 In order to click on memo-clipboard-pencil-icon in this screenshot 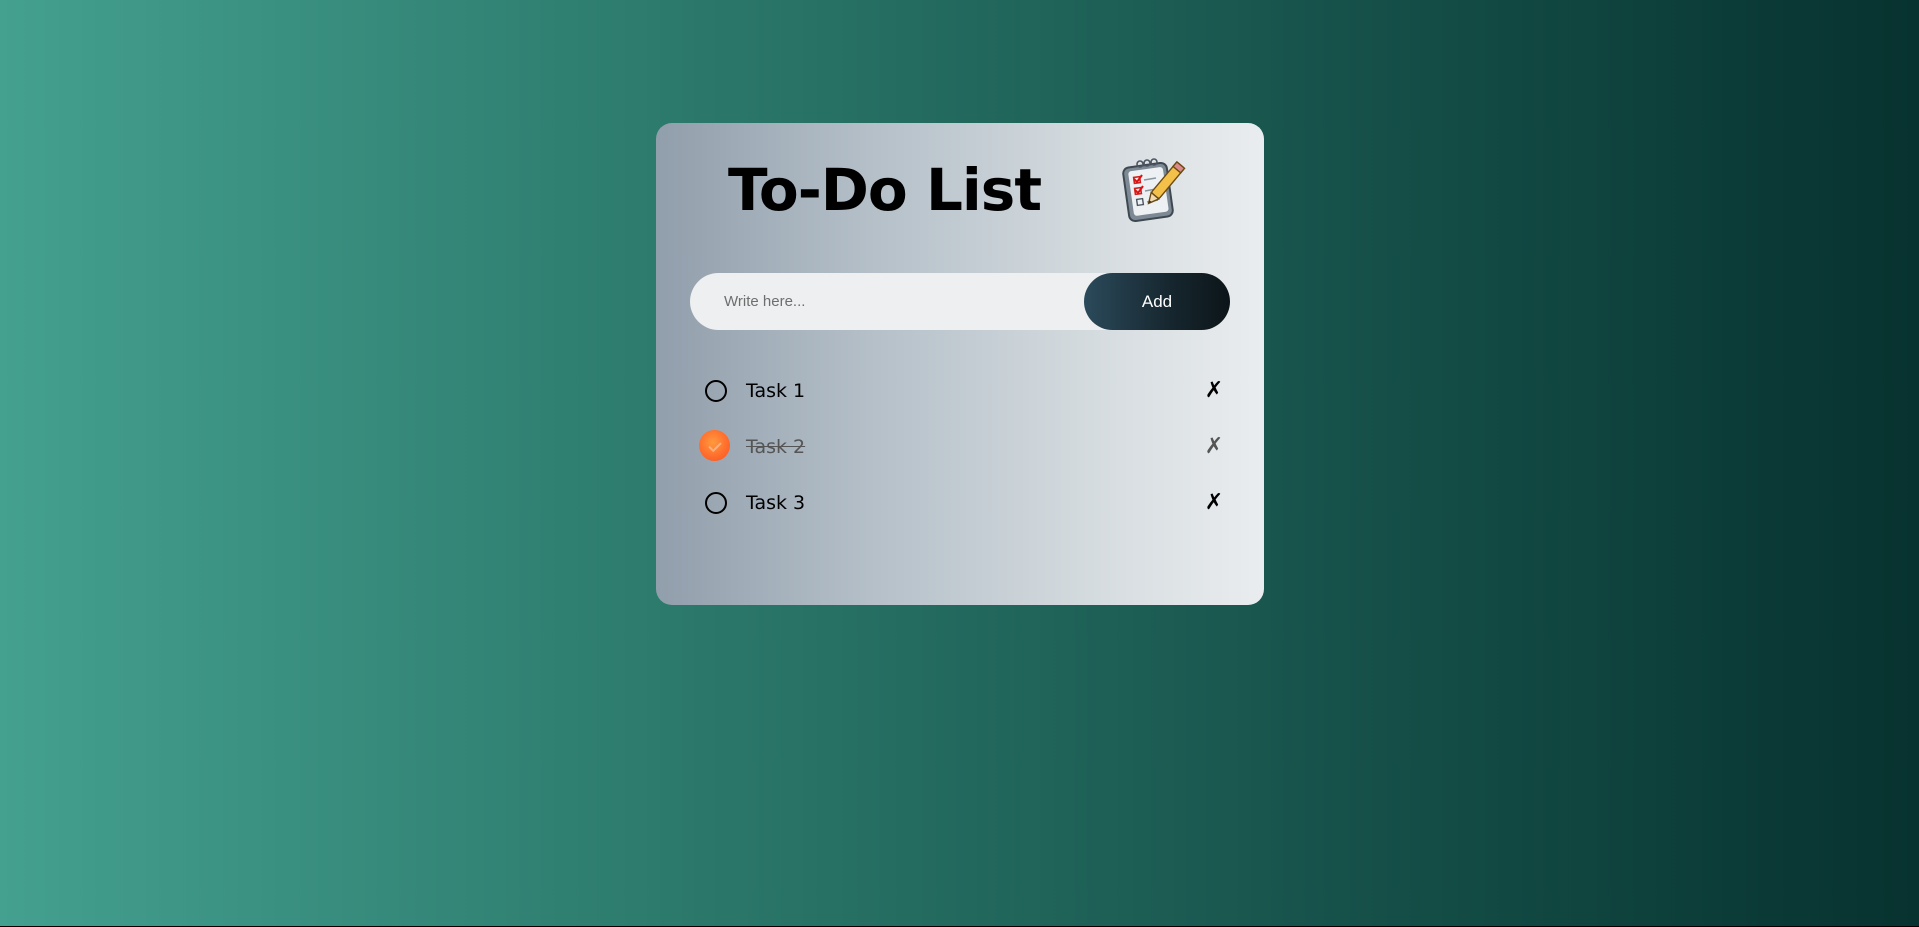, I will do `click(1153, 189)`.